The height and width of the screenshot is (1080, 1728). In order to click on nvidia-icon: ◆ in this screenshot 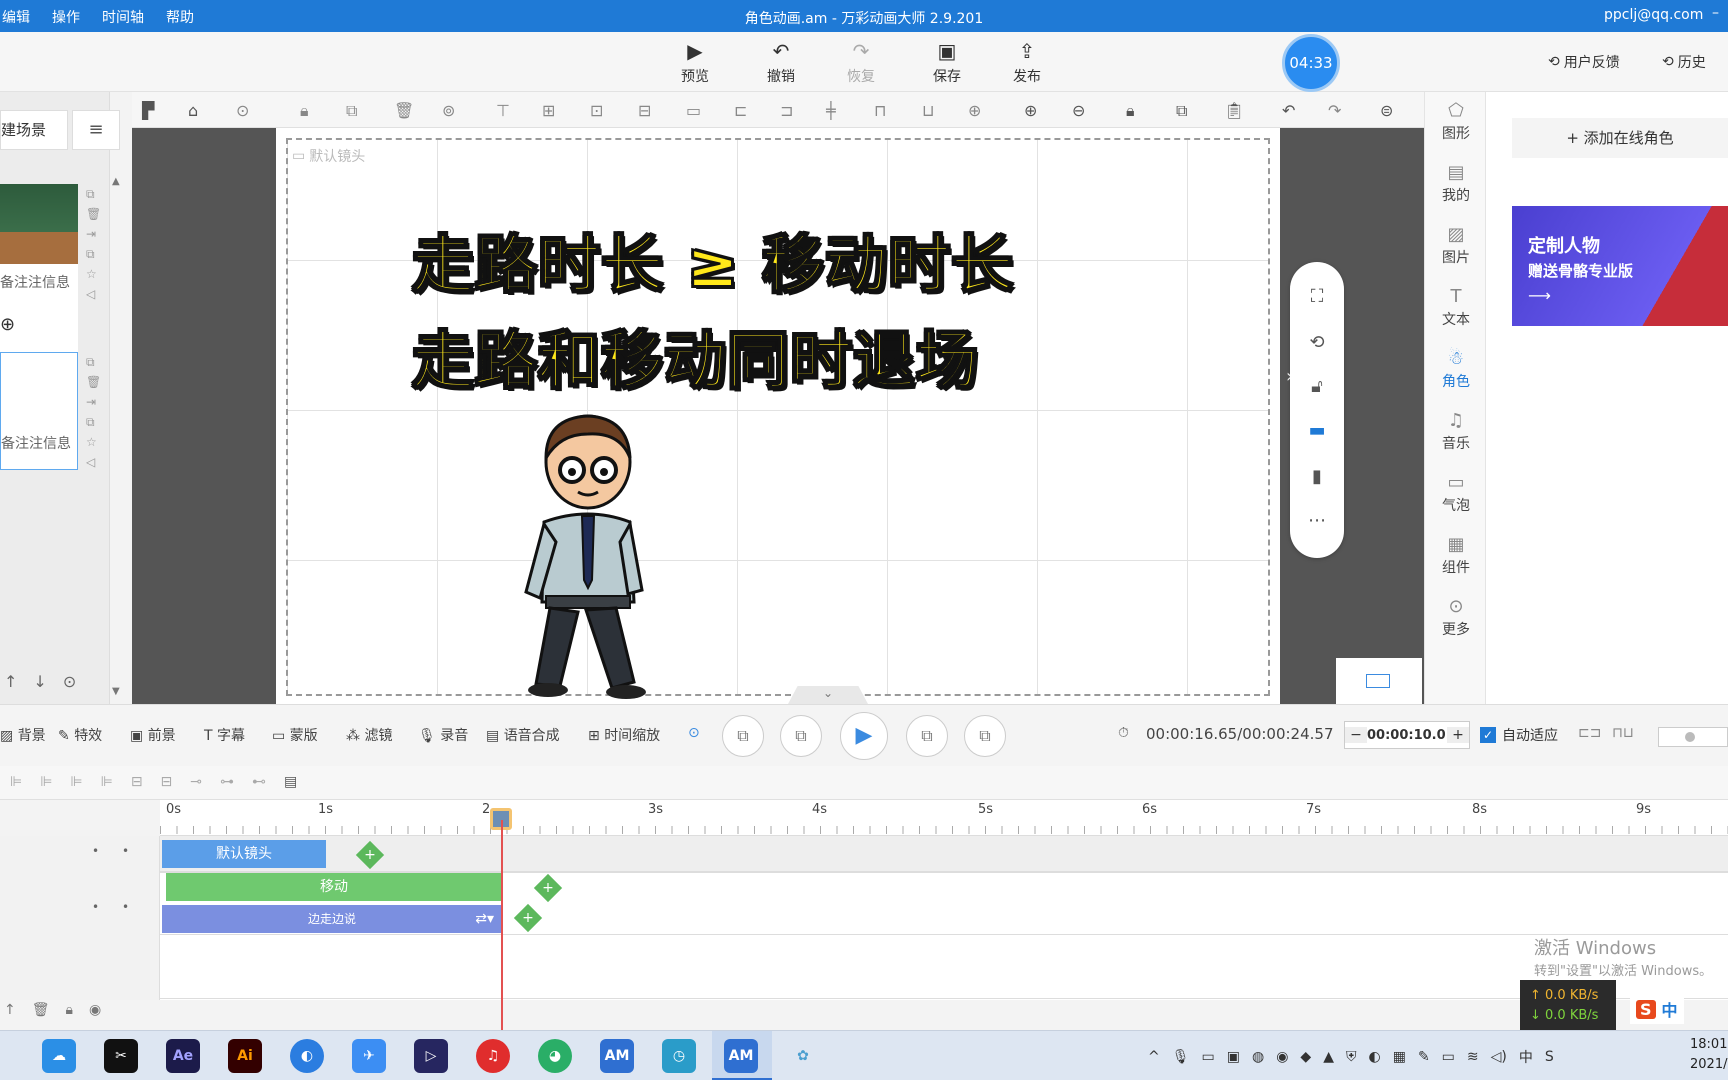, I will do `click(1305, 1057)`.